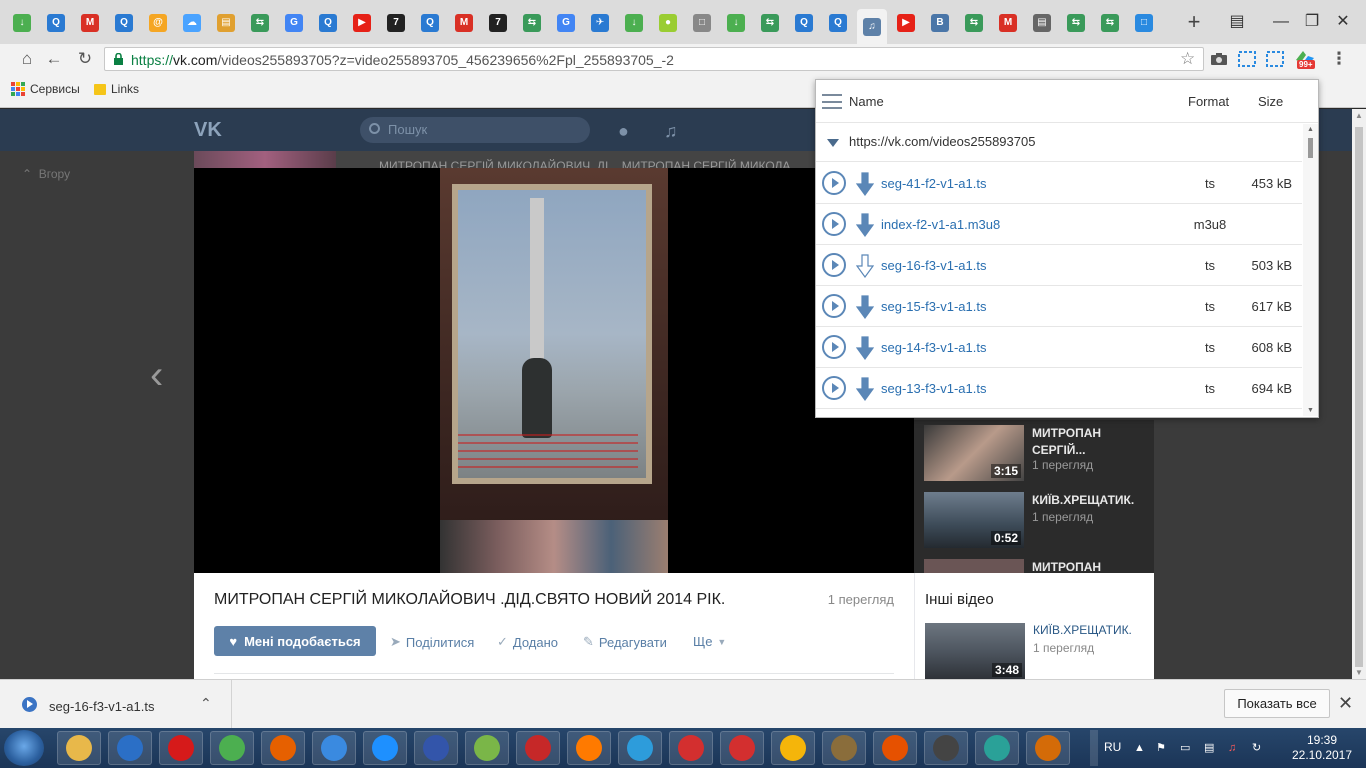 This screenshot has width=1366, height=768. What do you see at coordinates (934, 306) in the screenshot?
I see `file-name: seg-15-f3-v1-a1.ts` at bounding box center [934, 306].